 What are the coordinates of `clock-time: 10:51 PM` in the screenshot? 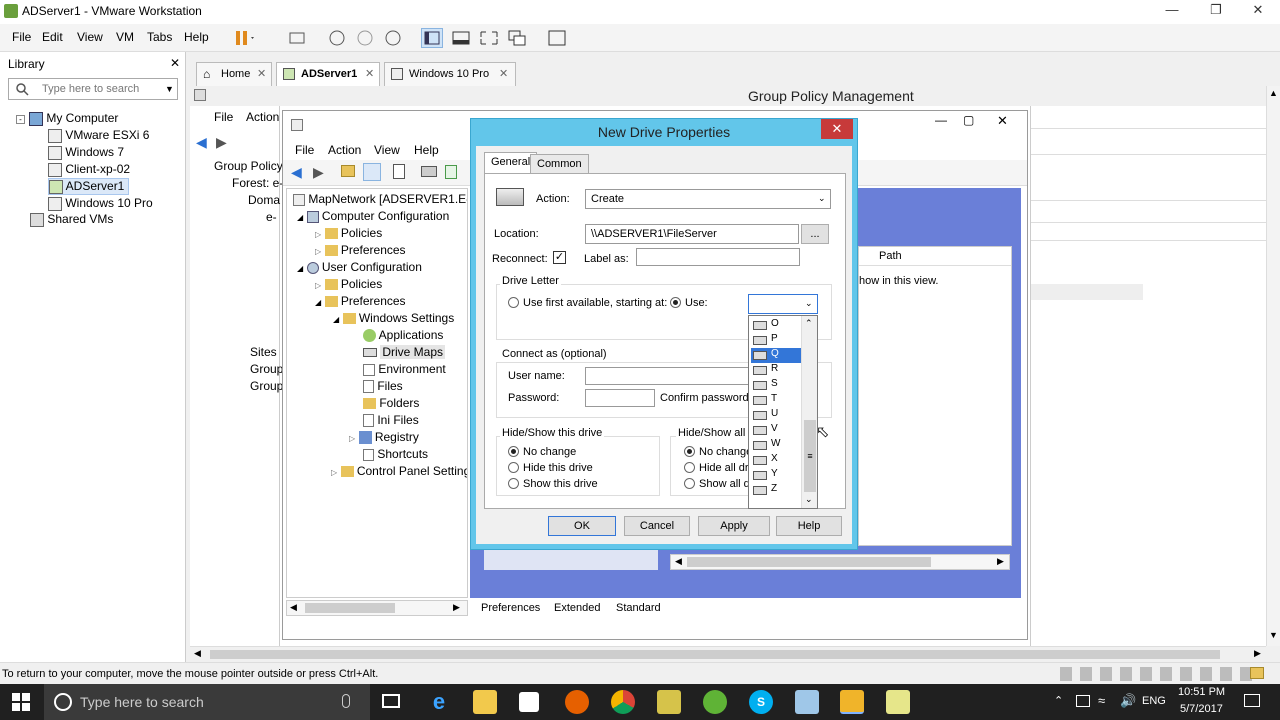 It's located at (1201, 692).